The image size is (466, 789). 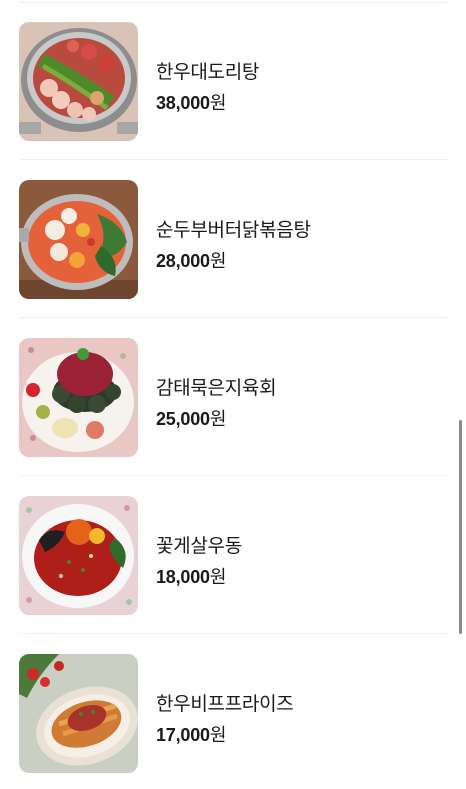 I want to click on menu-item-price: 38,000원, so click(x=191, y=102).